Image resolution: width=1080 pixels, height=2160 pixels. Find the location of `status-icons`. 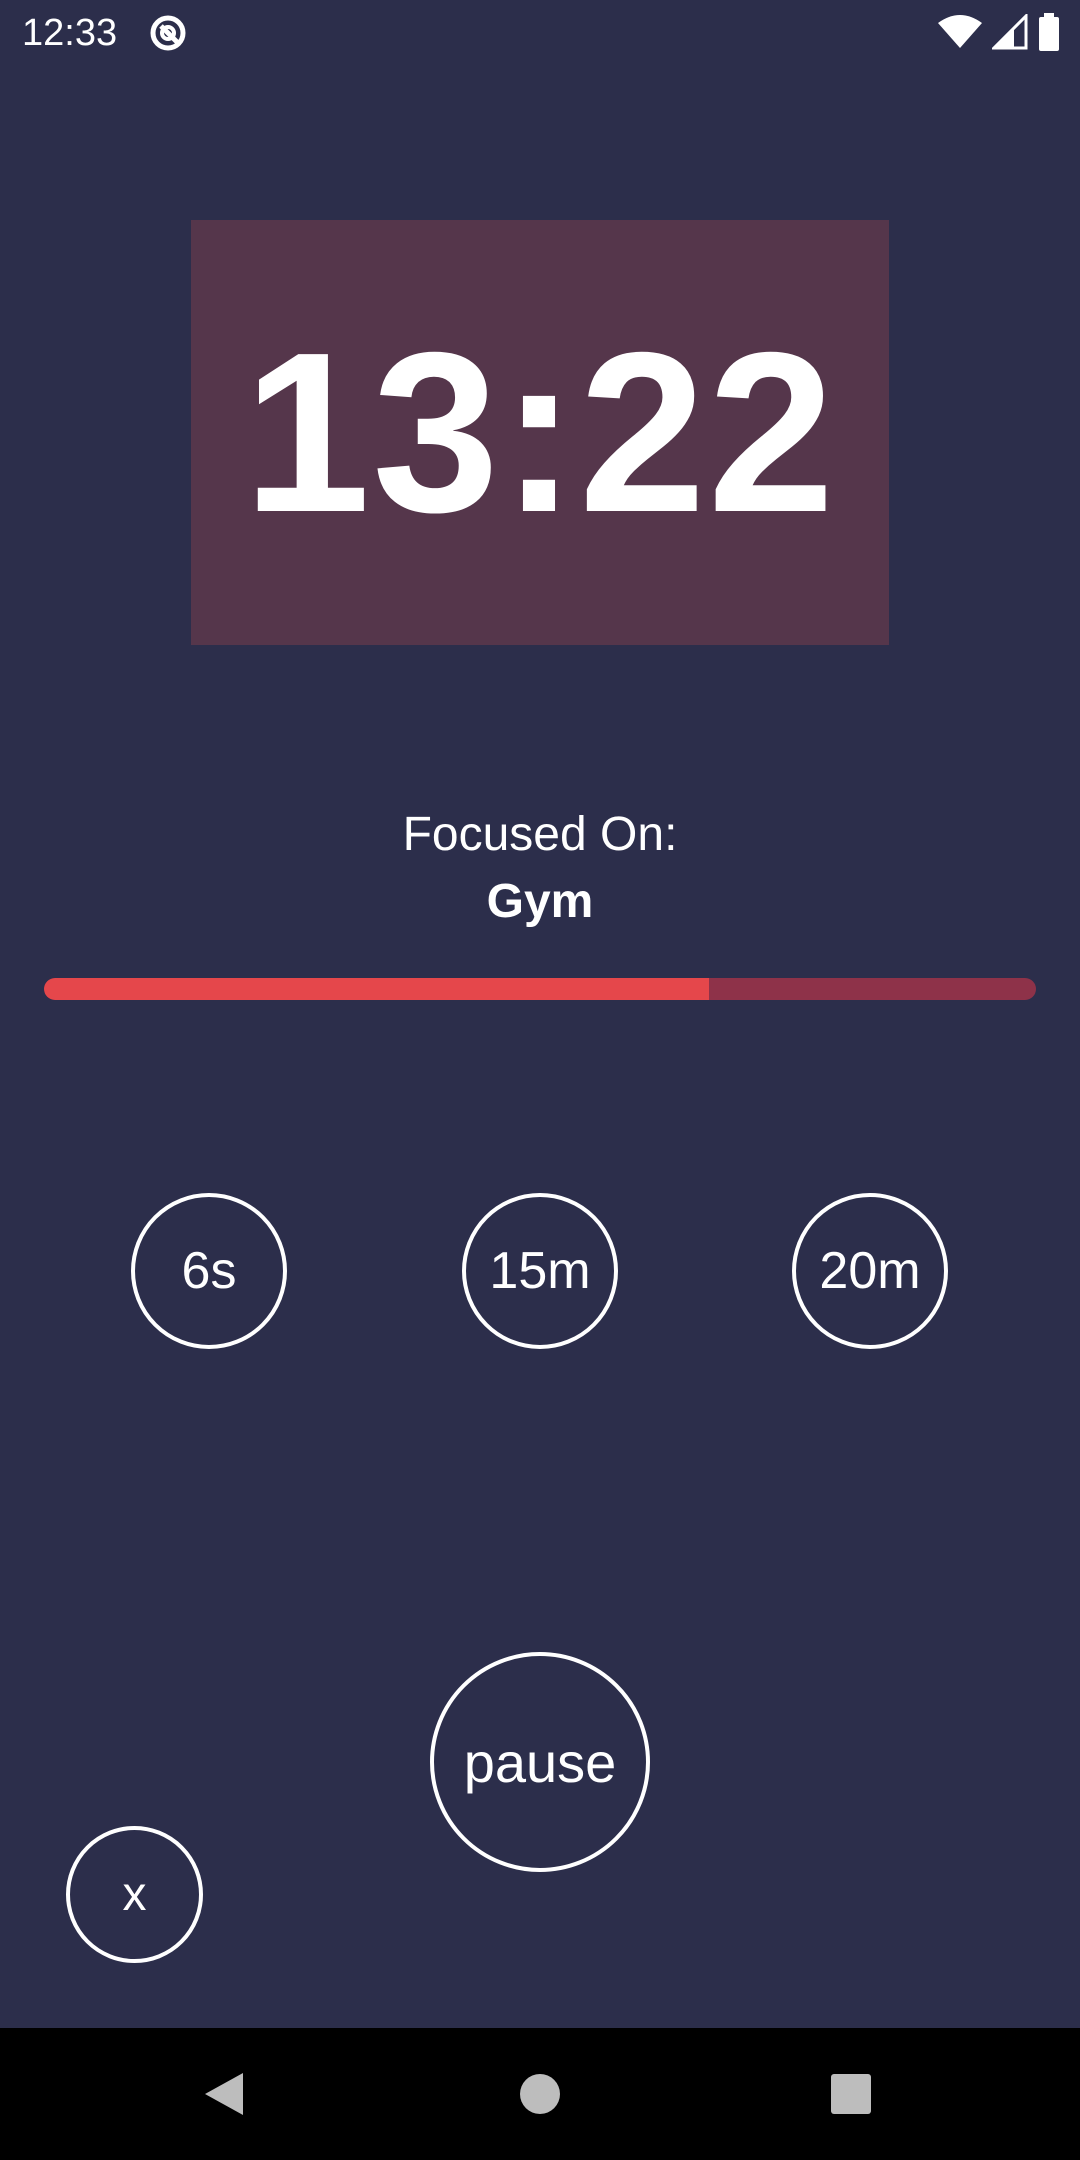

status-icons is located at coordinates (999, 33).